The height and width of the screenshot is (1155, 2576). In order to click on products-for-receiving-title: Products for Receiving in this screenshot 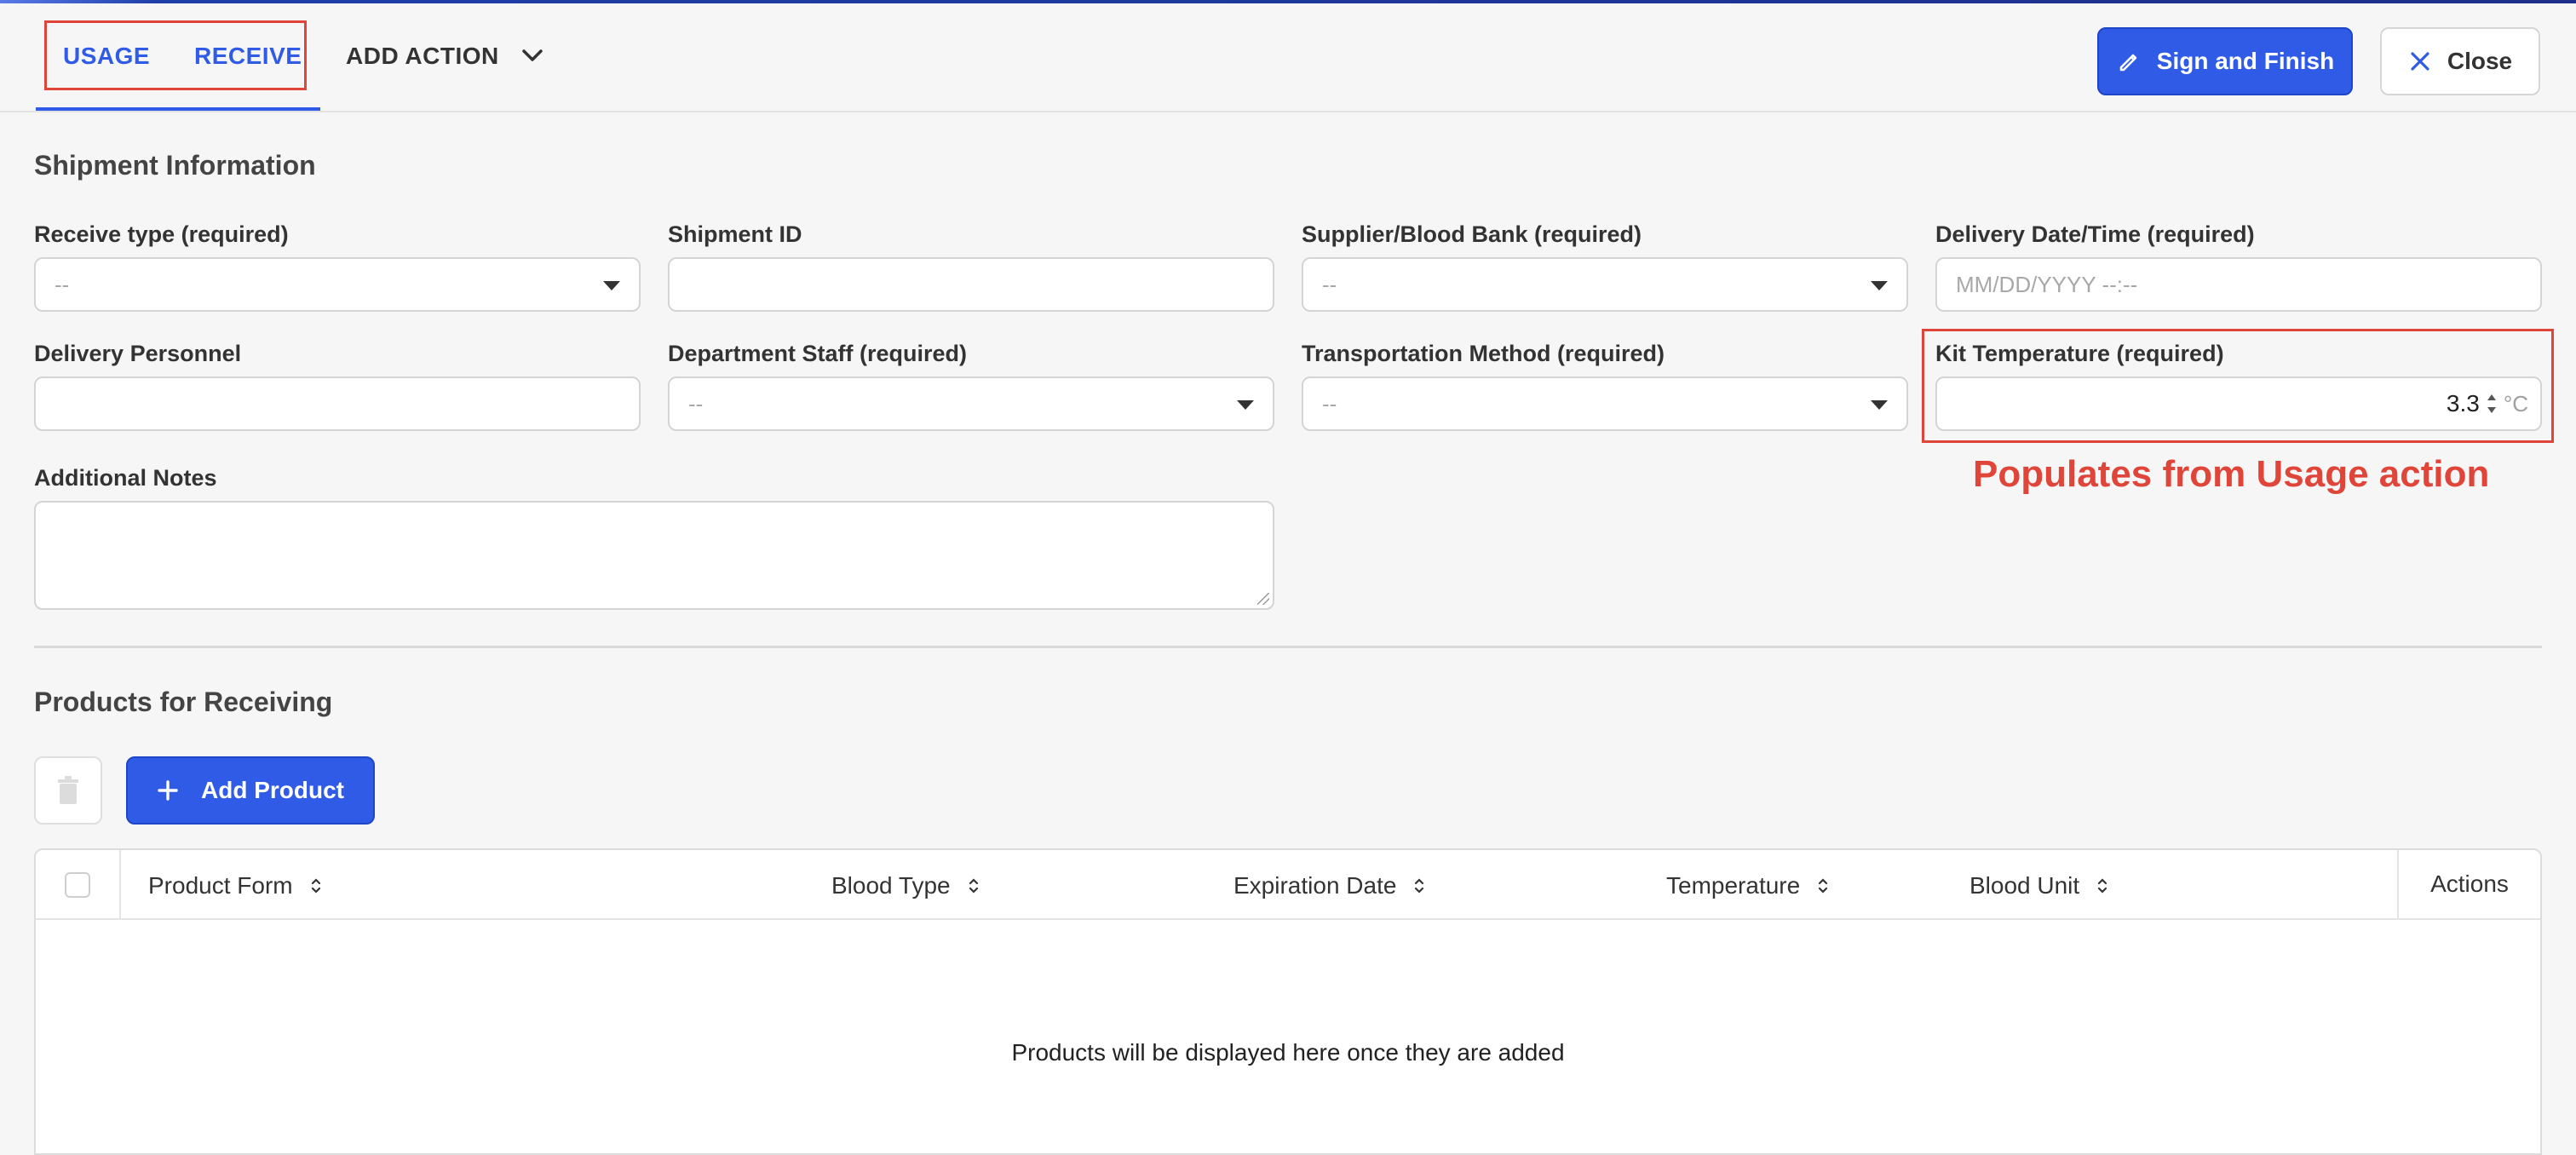, I will do `click(184, 702)`.